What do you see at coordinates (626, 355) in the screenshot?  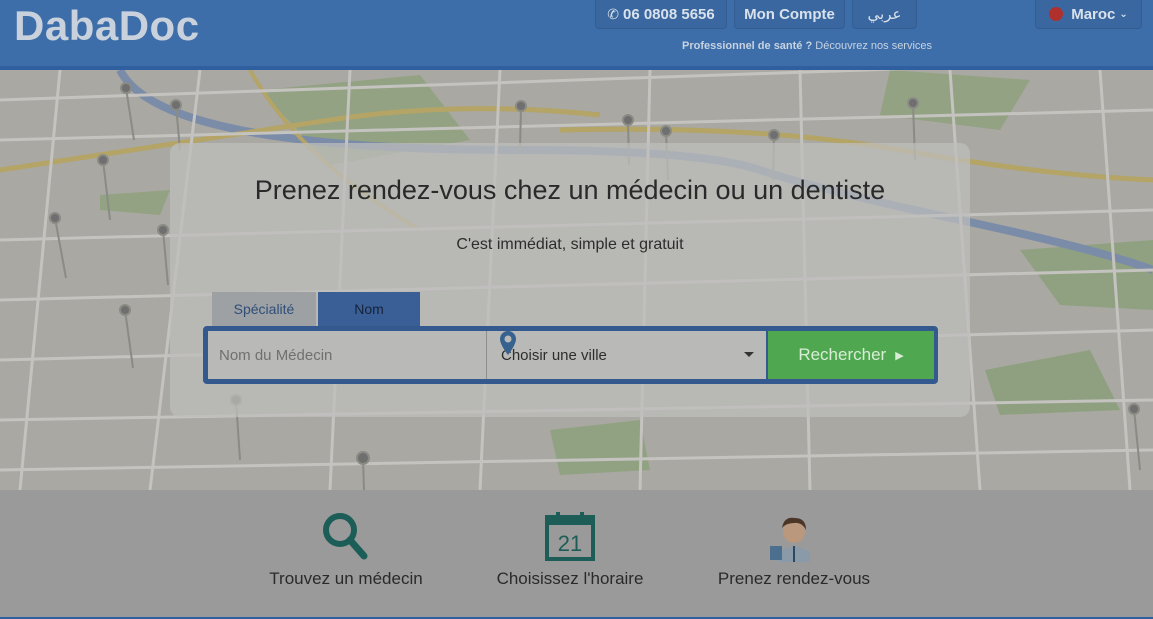 I see `city-select: Choisir une ville` at bounding box center [626, 355].